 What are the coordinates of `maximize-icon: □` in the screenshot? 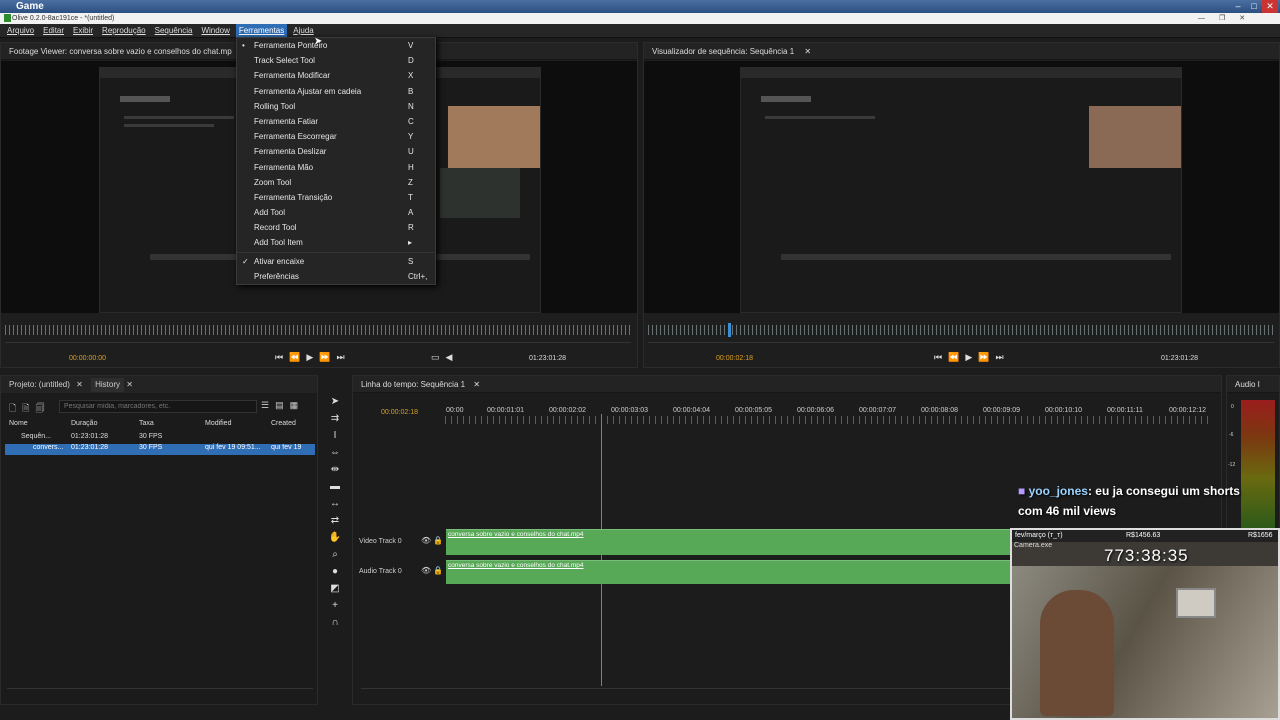 It's located at (1254, 6).